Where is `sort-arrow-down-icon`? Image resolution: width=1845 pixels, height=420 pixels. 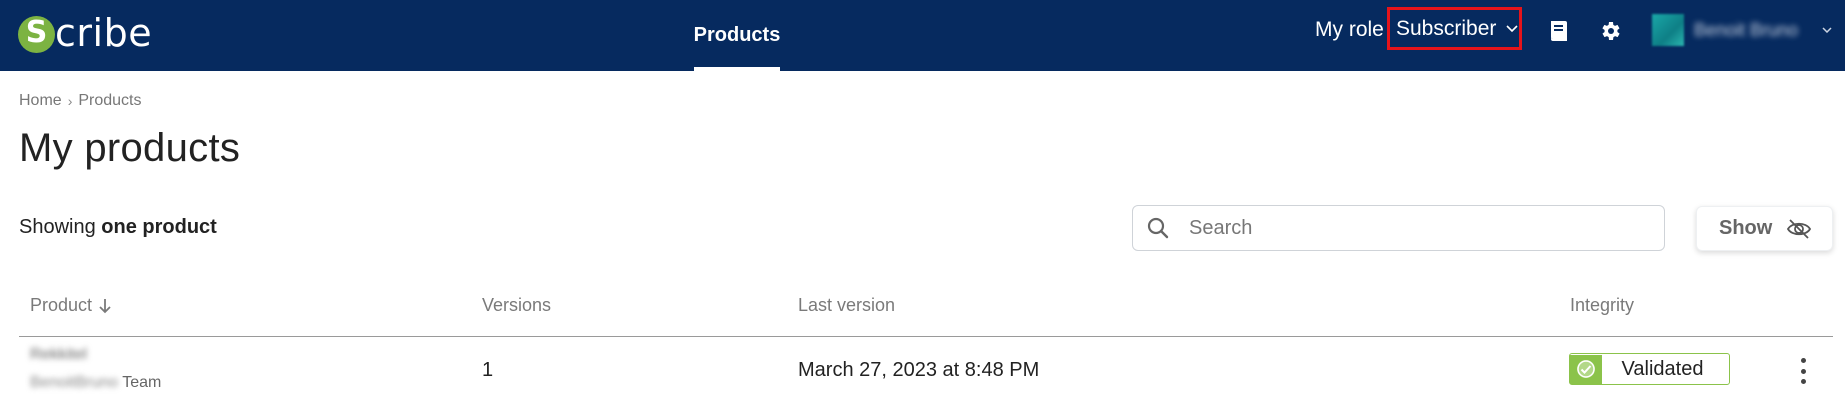
sort-arrow-down-icon is located at coordinates (105, 306).